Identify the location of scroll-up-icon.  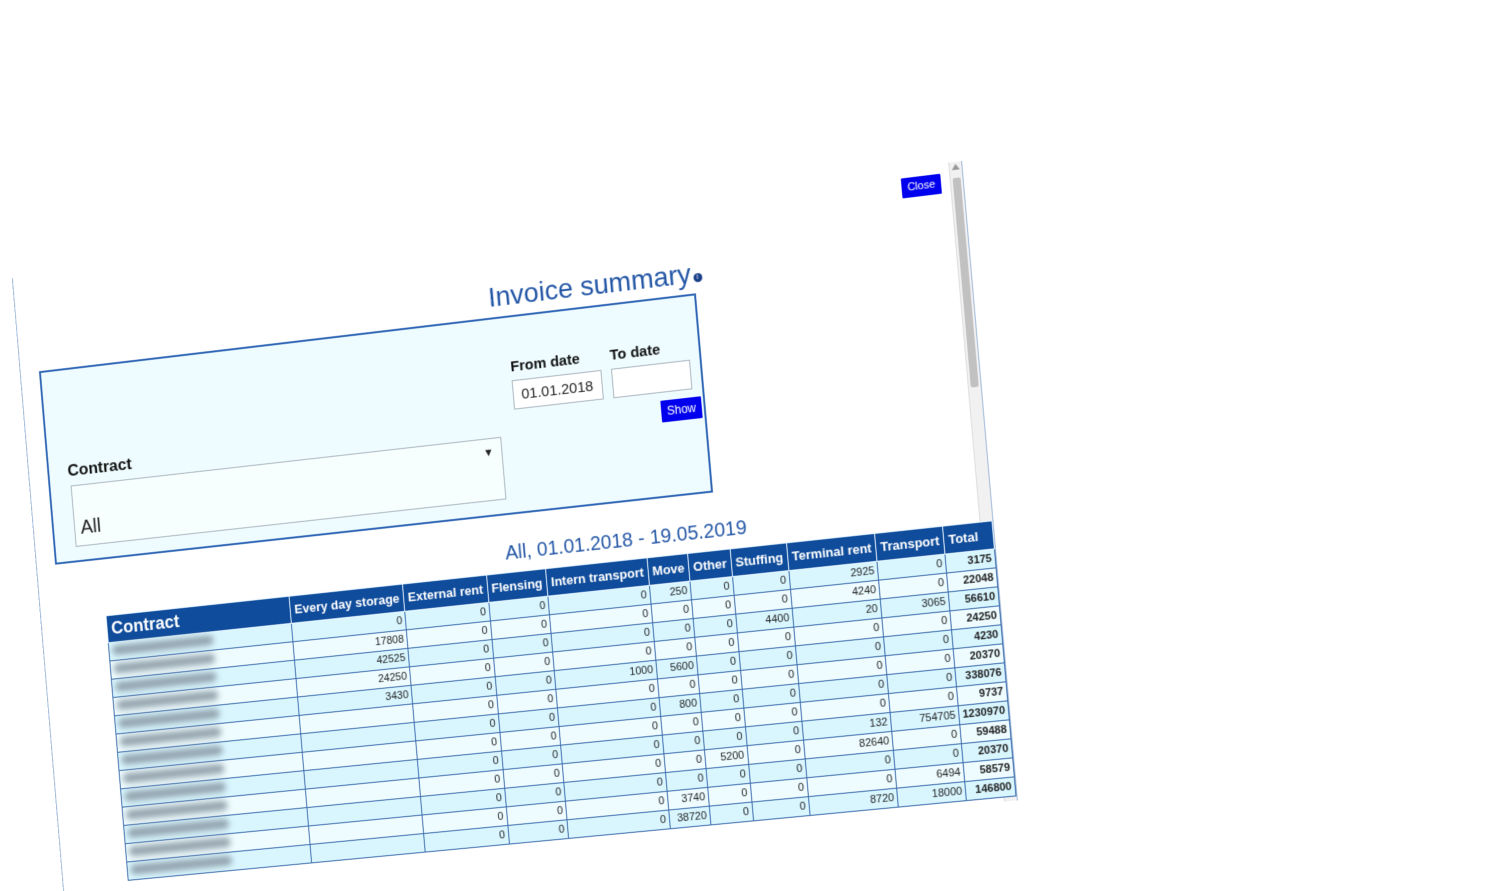
(955, 167).